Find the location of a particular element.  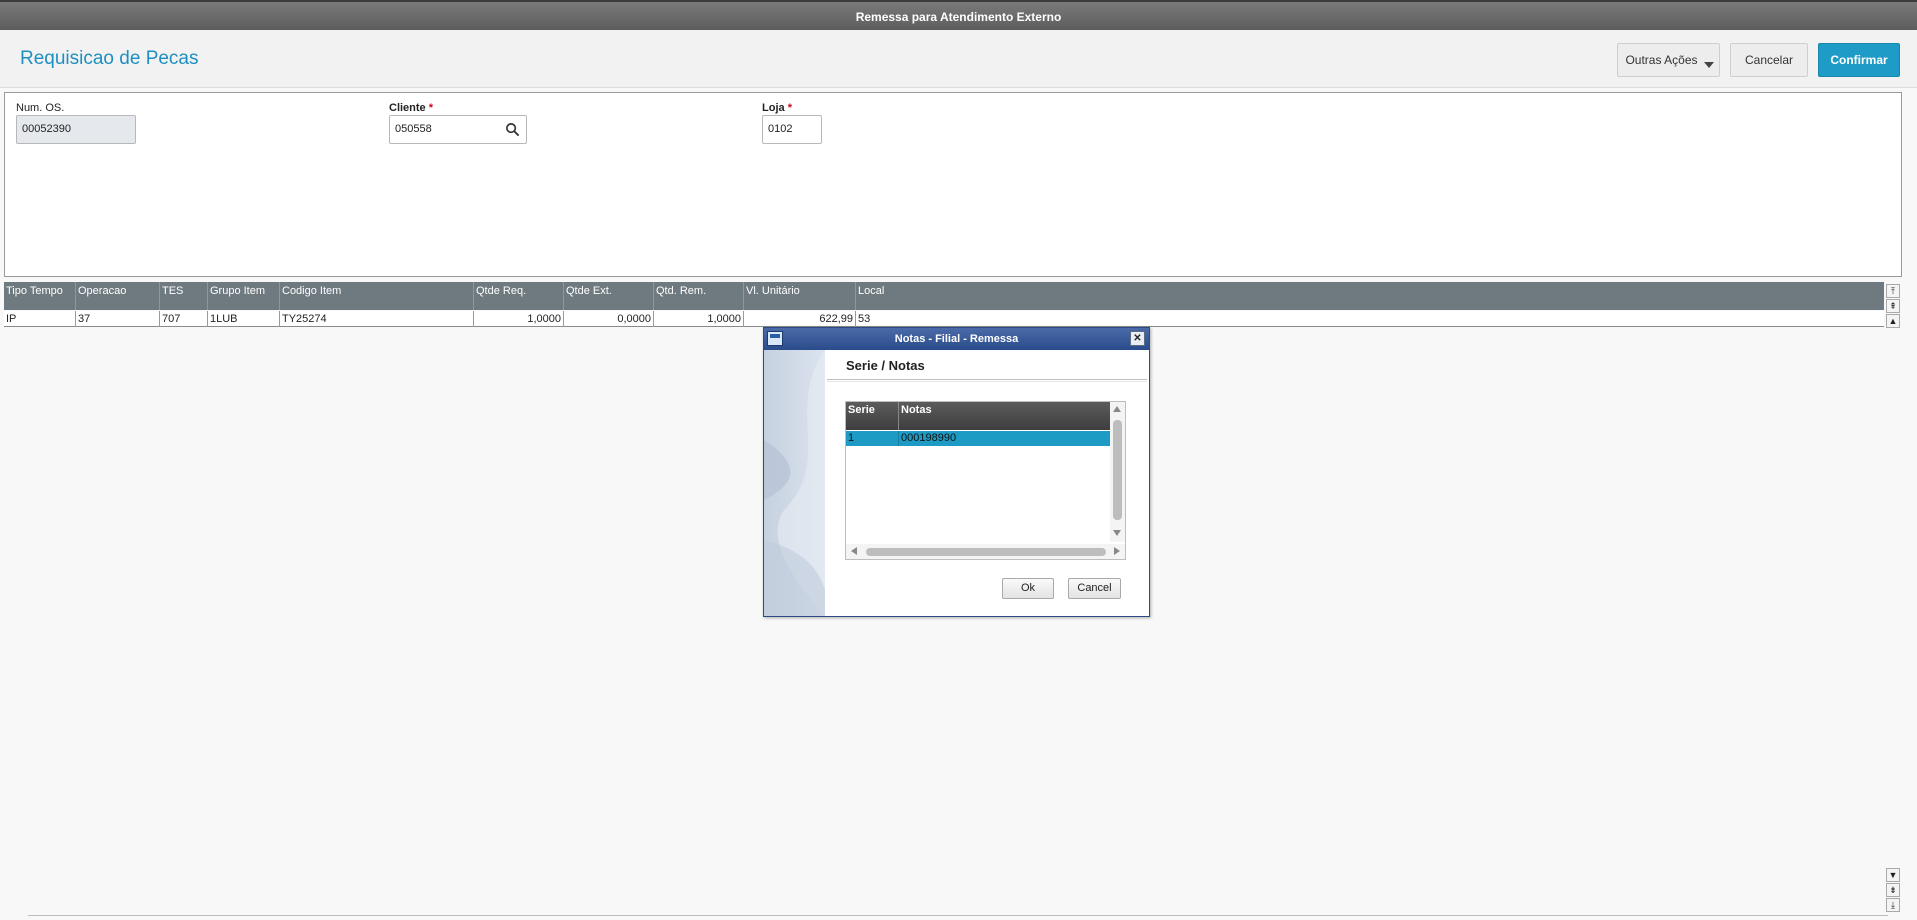

table-cell: 622,99 is located at coordinates (800, 319).